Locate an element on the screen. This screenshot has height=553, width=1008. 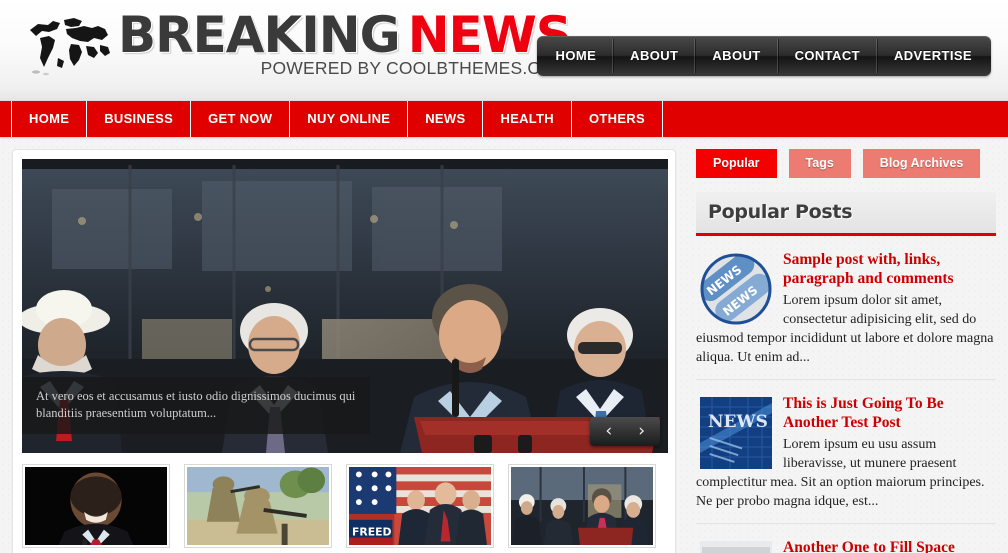
topnav-item-home: HOME is located at coordinates (577, 56).